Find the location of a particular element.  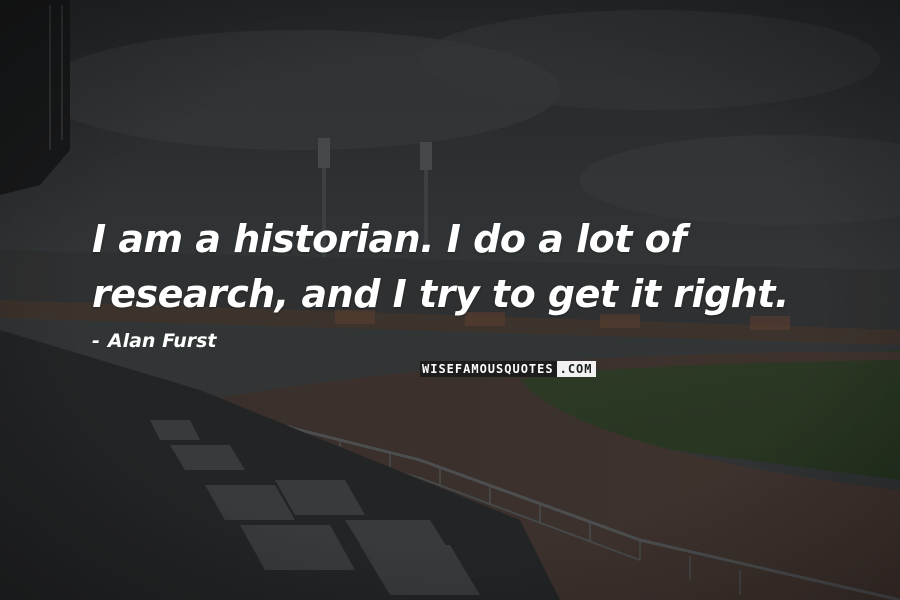

watermark-text-main: WISEFAMOUSQUOTES is located at coordinates (488, 369).